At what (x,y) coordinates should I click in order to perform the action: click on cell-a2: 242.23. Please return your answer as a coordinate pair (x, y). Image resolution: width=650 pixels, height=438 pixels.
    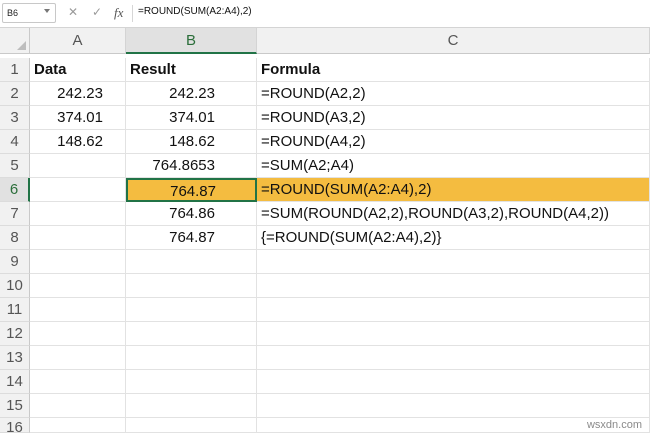
    Looking at the image, I should click on (78, 94).